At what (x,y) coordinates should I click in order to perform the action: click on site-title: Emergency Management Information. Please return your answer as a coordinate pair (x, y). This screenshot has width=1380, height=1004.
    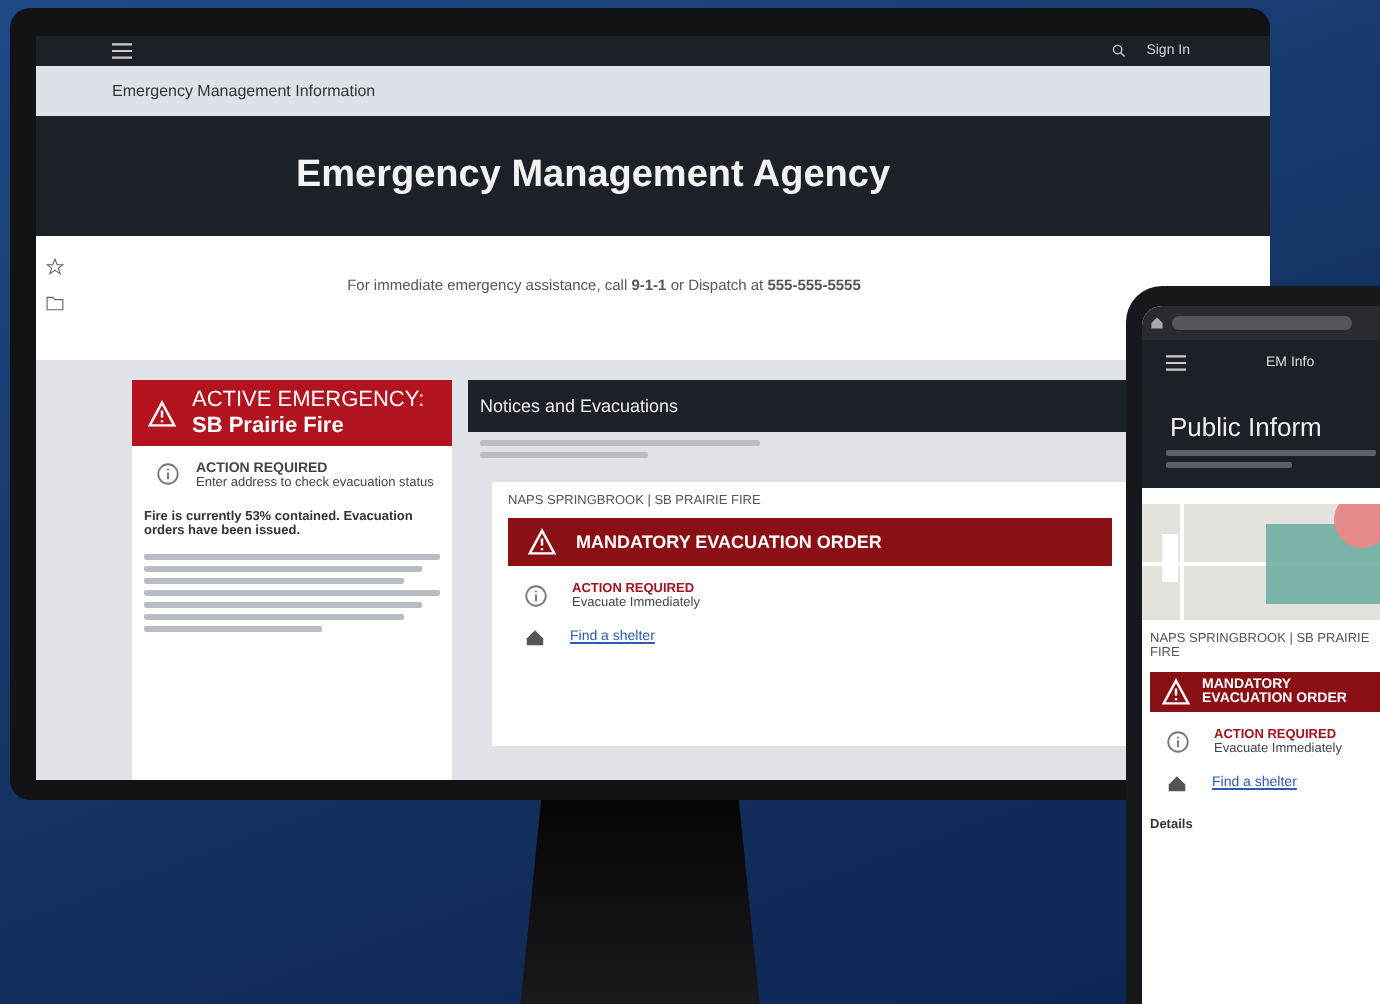
    Looking at the image, I should click on (244, 91).